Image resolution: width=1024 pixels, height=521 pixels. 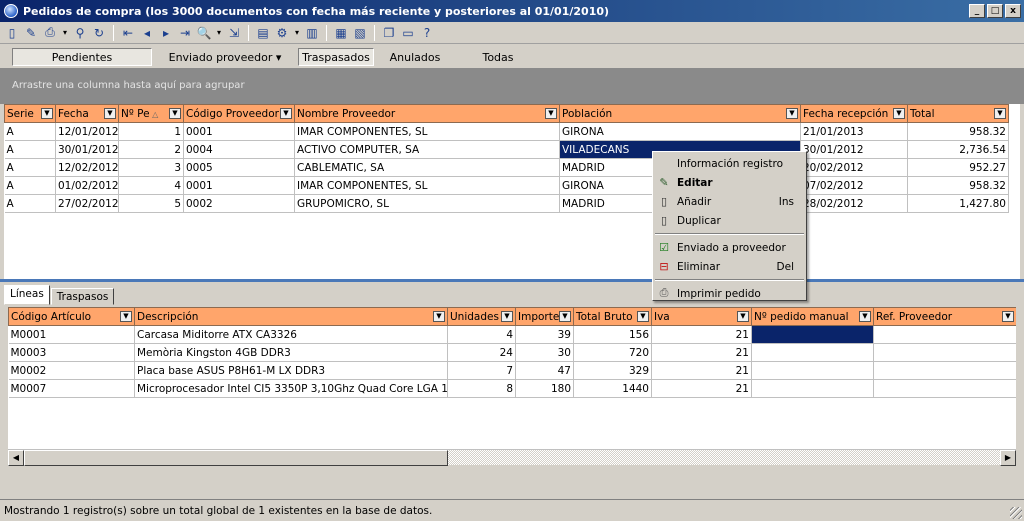 What do you see at coordinates (612, 316) in the screenshot?
I see `column-header: Total Bruto ▼` at bounding box center [612, 316].